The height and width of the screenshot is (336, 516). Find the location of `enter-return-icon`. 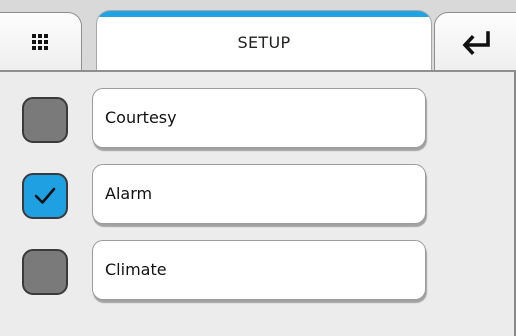

enter-return-icon is located at coordinates (476, 42).